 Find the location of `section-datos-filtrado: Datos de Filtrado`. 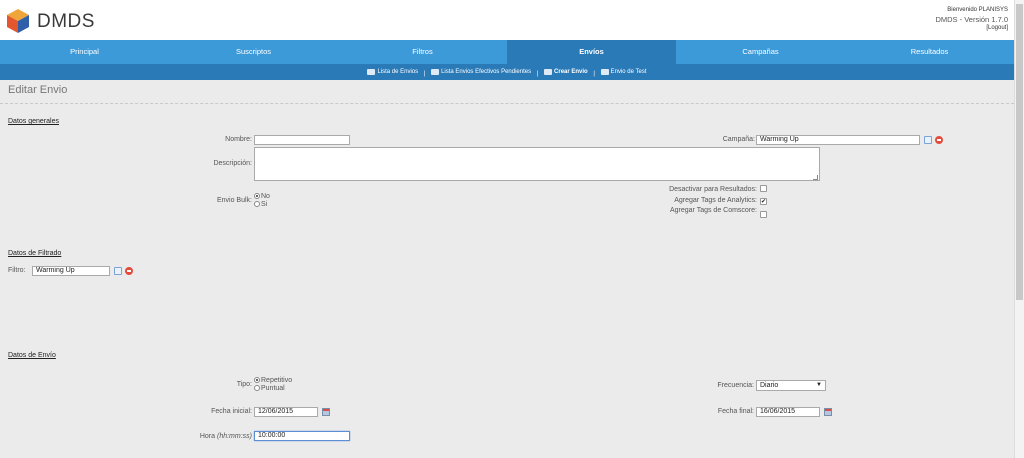

section-datos-filtrado: Datos de Filtrado is located at coordinates (35, 253).